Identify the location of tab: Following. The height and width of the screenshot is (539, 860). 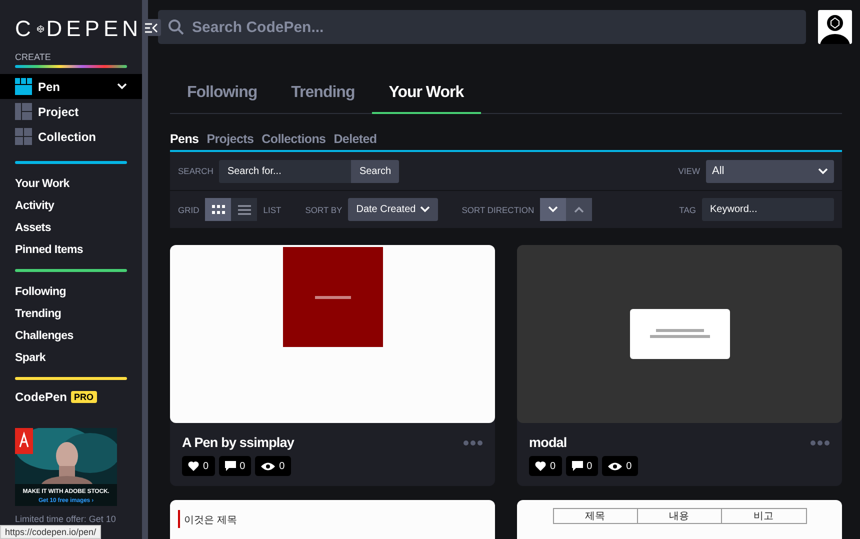
(222, 95).